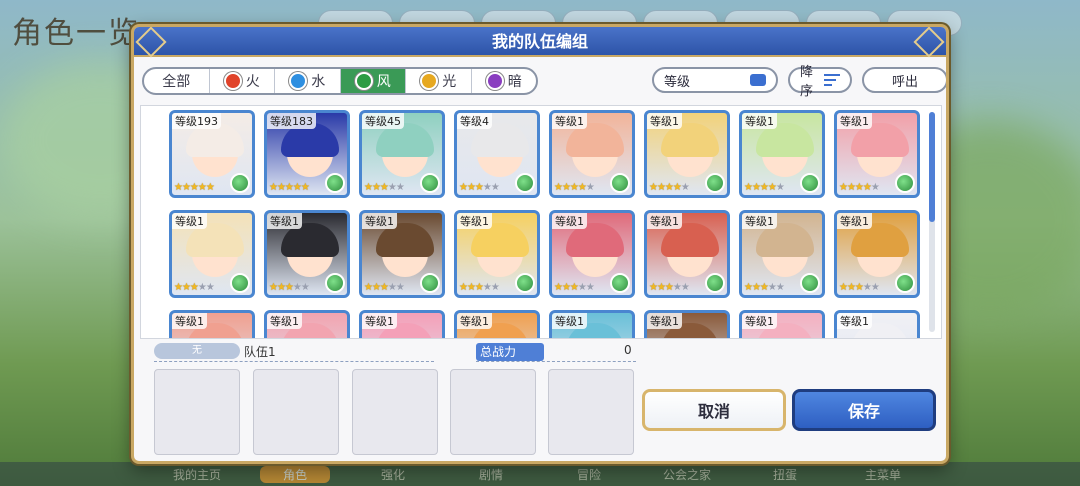 The image size is (1080, 486). I want to click on grid-scrollbar, so click(932, 222).